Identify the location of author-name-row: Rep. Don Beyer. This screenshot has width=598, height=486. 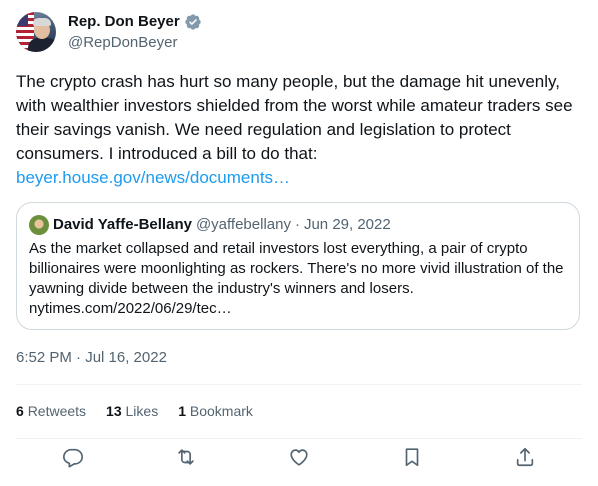
(135, 22).